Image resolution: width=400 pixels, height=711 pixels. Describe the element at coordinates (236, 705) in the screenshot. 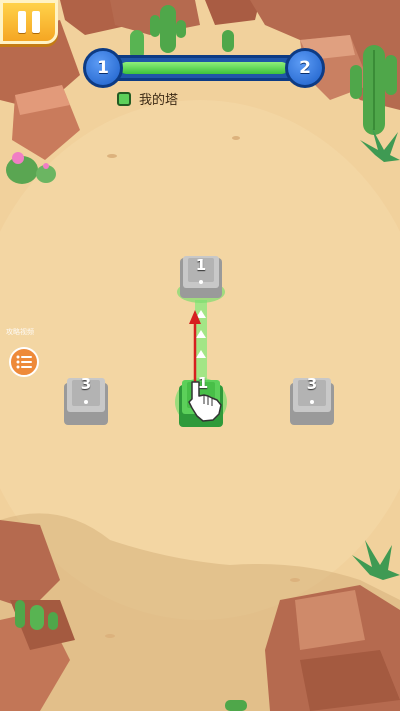

I see `cactus-bottom` at that location.